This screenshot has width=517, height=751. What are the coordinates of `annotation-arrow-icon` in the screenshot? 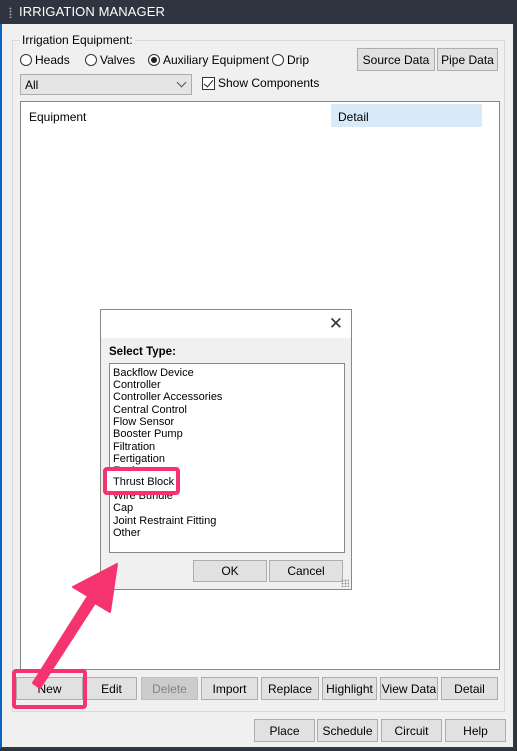 It's located at (75, 626).